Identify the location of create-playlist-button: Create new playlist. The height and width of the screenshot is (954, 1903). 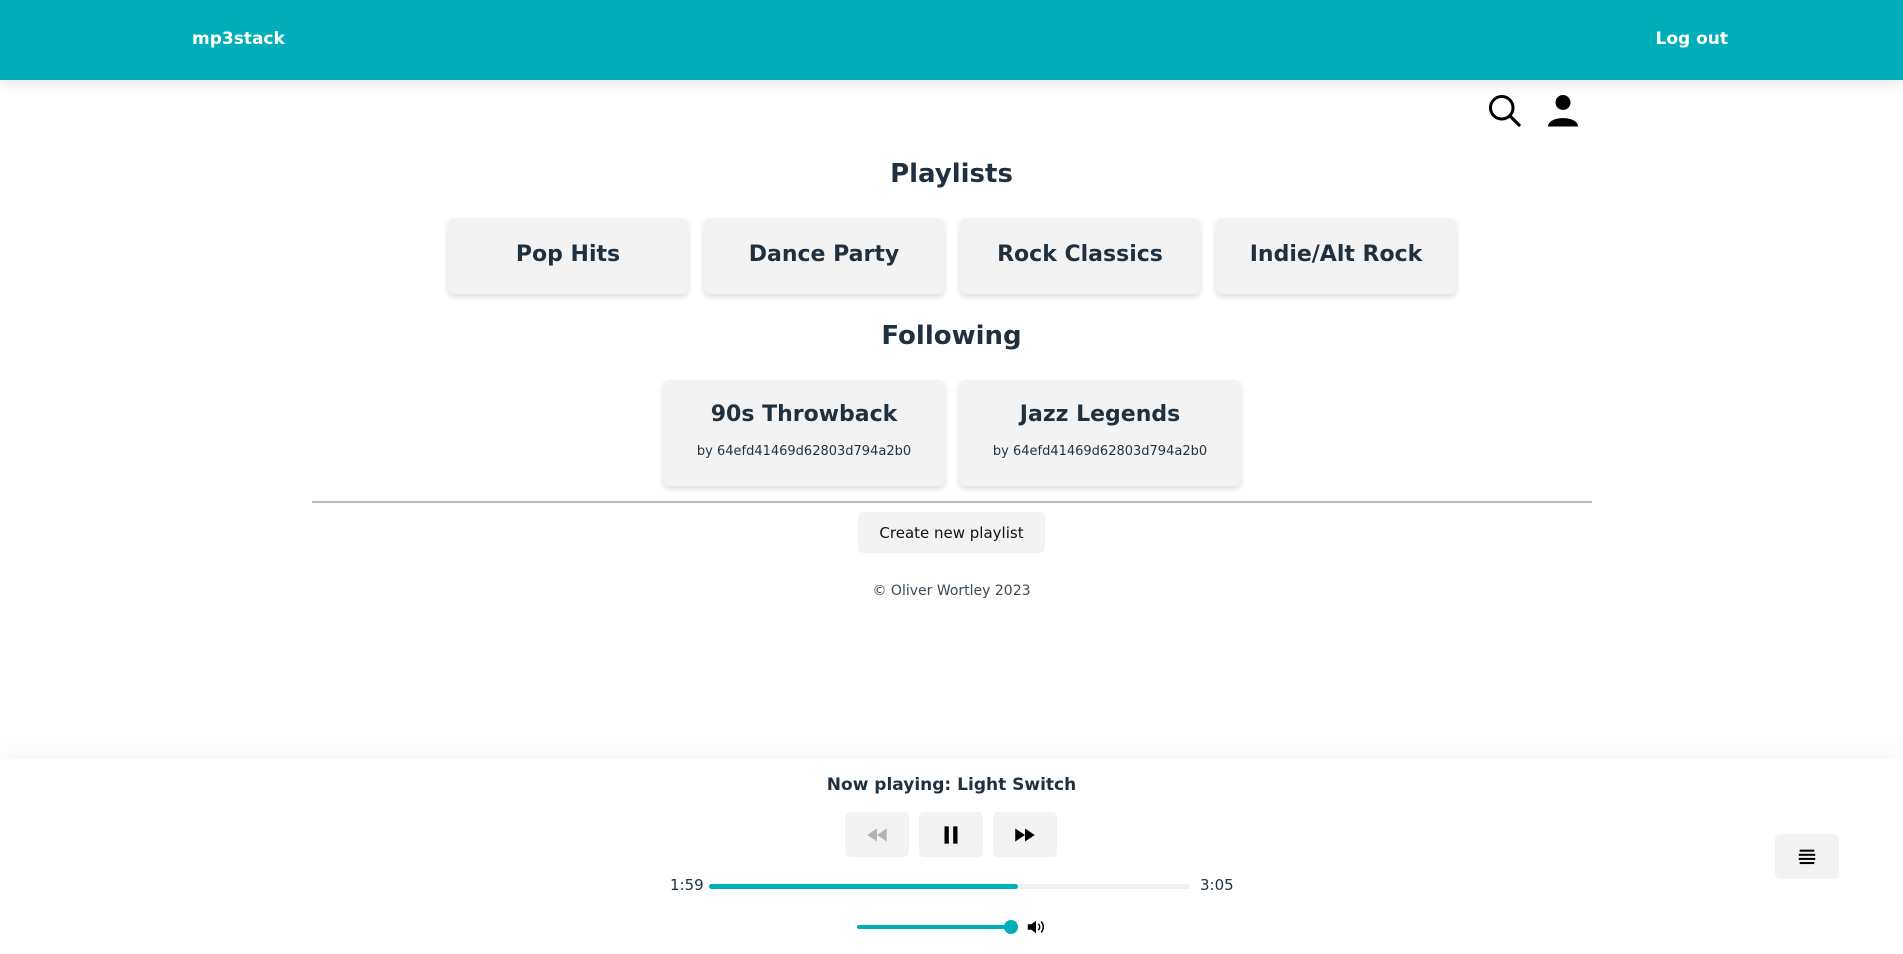
(951, 532).